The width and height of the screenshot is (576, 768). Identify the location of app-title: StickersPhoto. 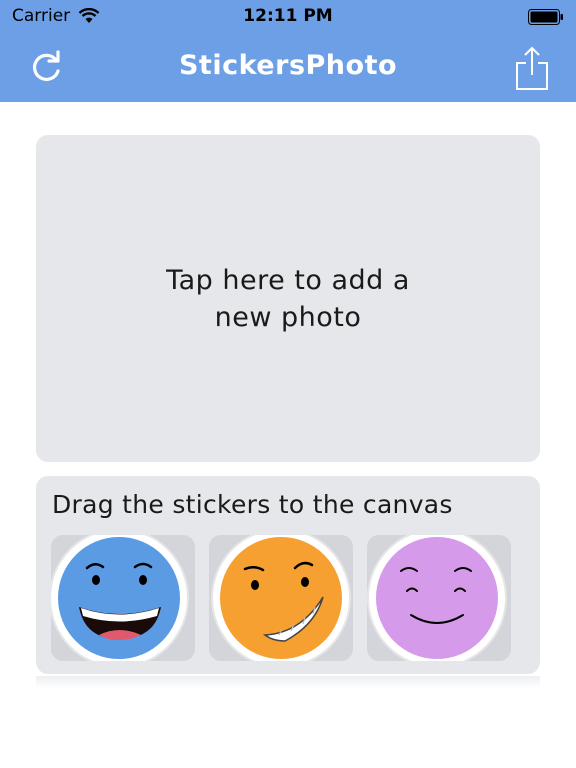
(288, 65).